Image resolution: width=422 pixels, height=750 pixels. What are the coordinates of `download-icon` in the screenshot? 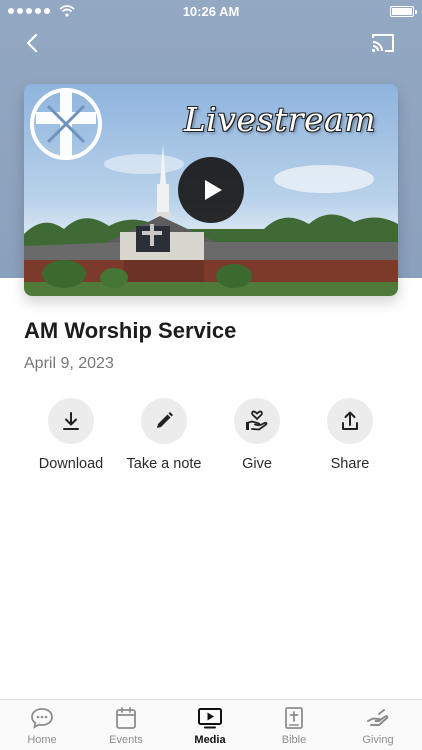 It's located at (71, 421).